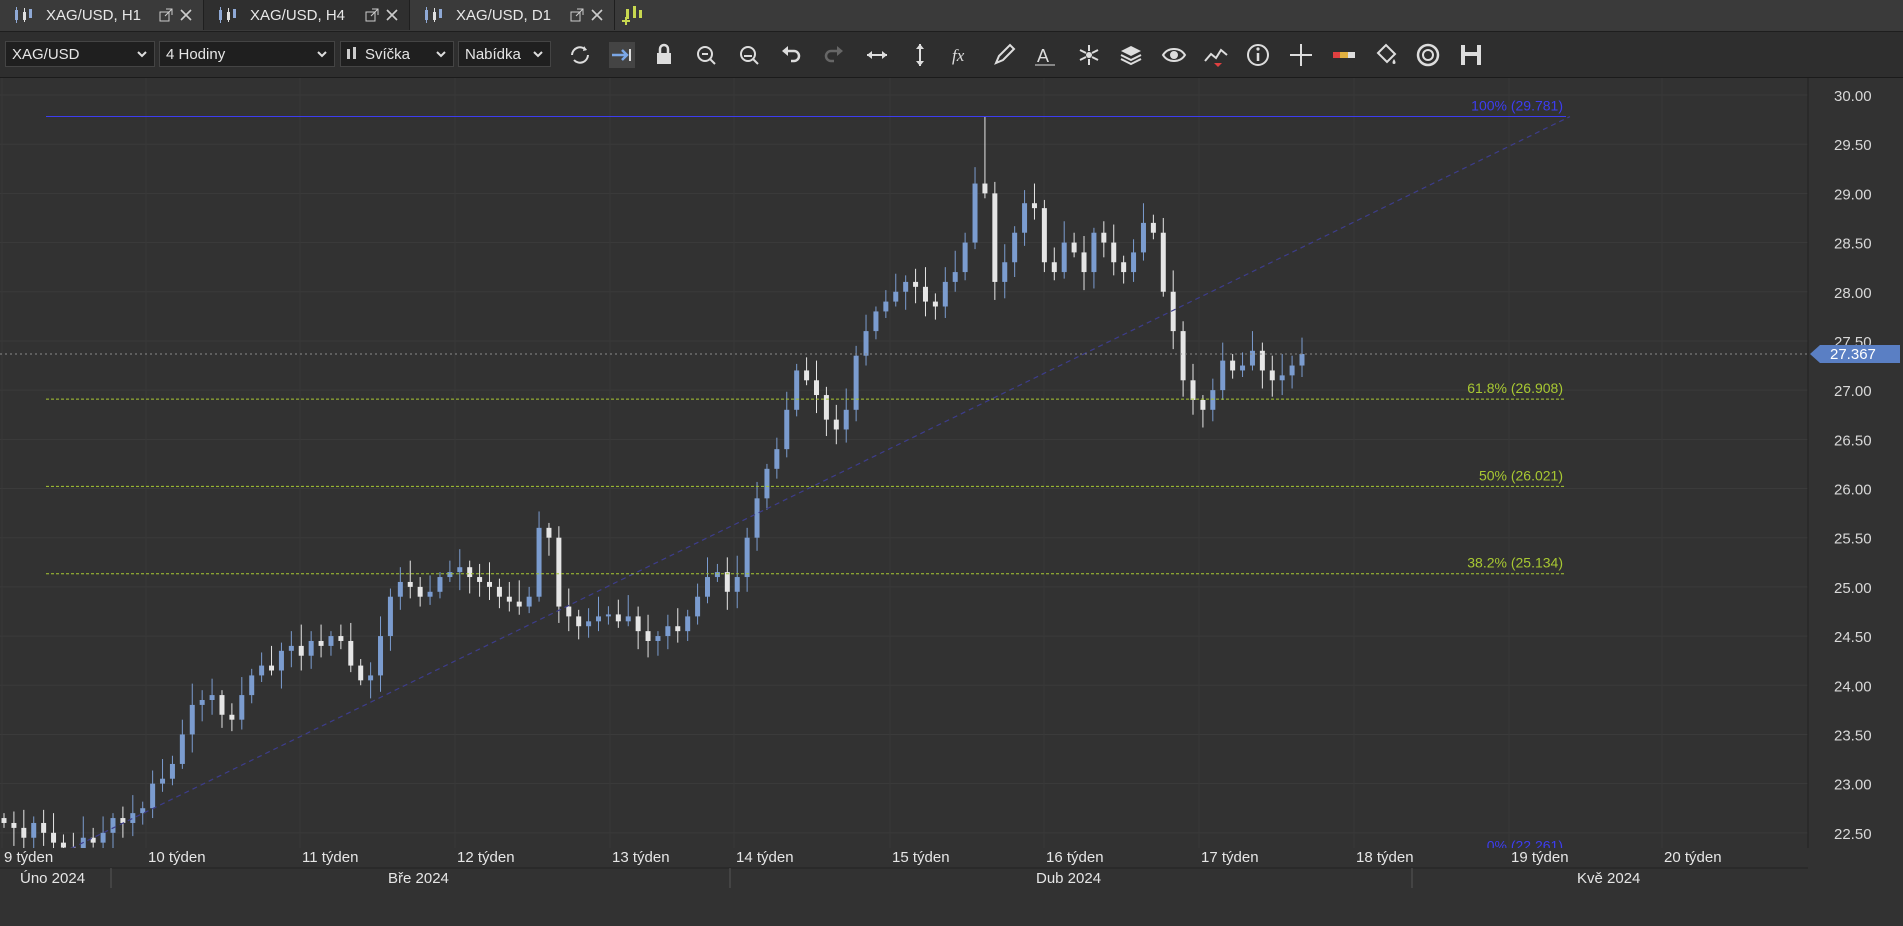 This screenshot has width=1903, height=926. I want to click on eye-icon, so click(1174, 55).